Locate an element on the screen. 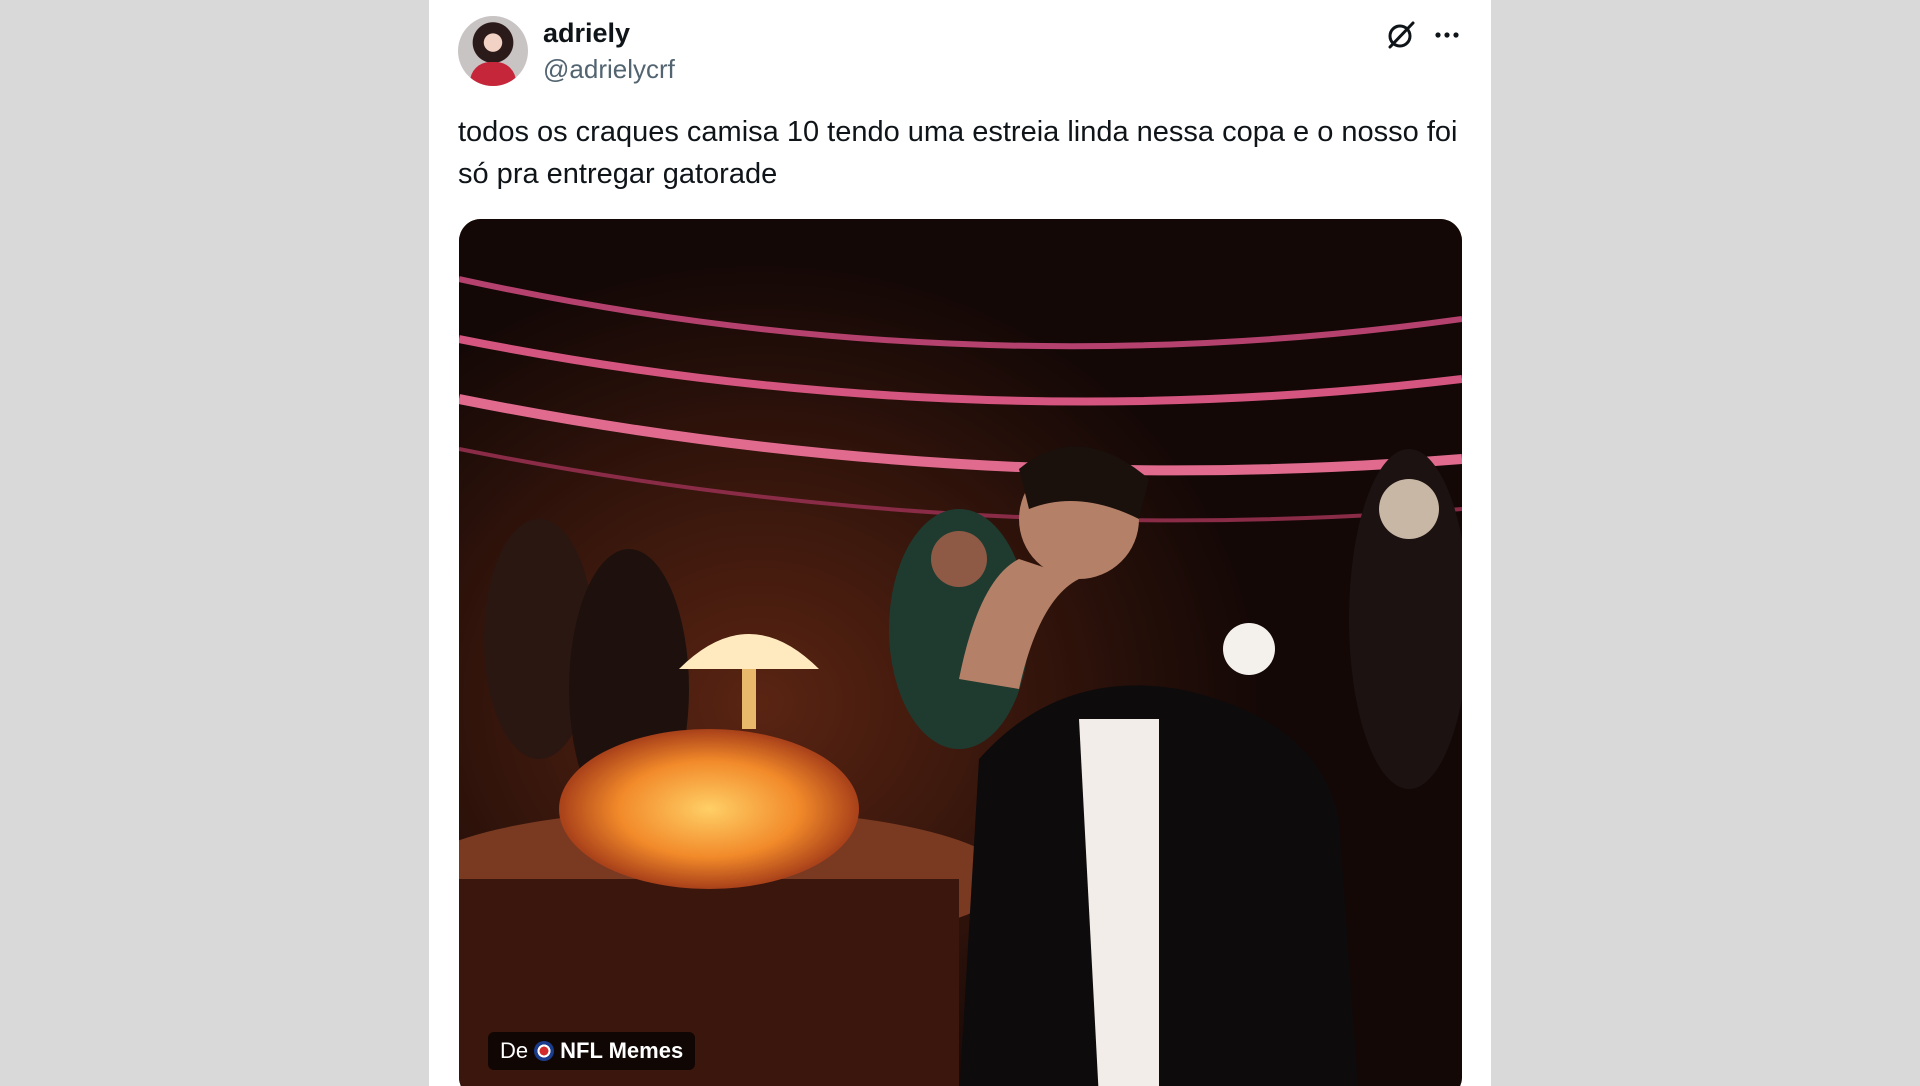  source-prefix: De is located at coordinates (514, 1050).